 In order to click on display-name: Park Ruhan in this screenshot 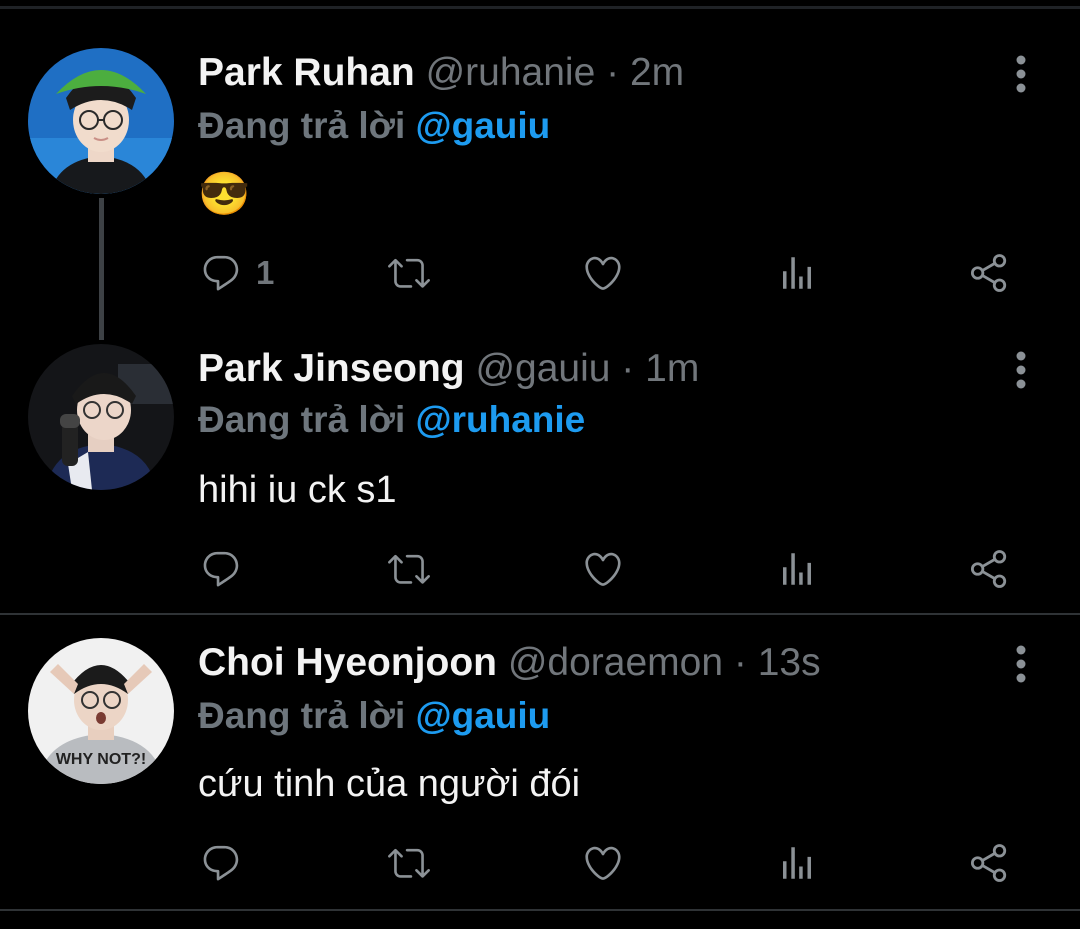, I will do `click(306, 72)`.